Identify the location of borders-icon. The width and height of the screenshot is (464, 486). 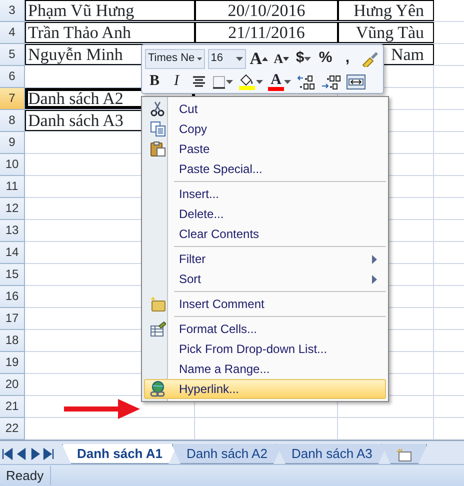
(219, 81).